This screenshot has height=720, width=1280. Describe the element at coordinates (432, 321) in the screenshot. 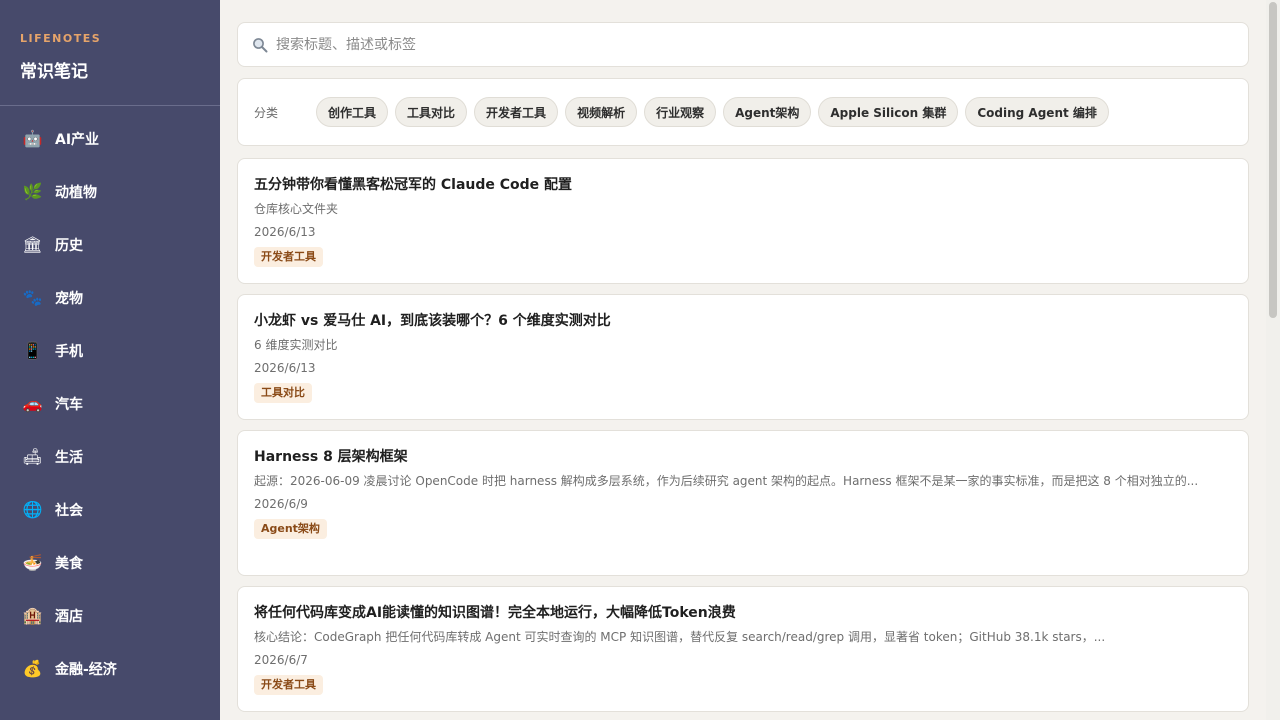

I see `note-title: 小龙虾 vs 爱马仕 AI，到底该装哪个？6 个维度实测对比` at that location.